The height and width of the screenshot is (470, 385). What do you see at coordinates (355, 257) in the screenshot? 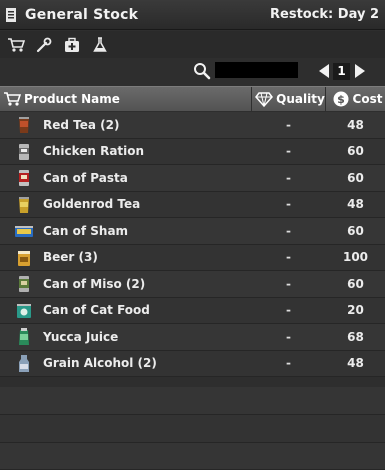
I see `item-cost: 100` at bounding box center [355, 257].